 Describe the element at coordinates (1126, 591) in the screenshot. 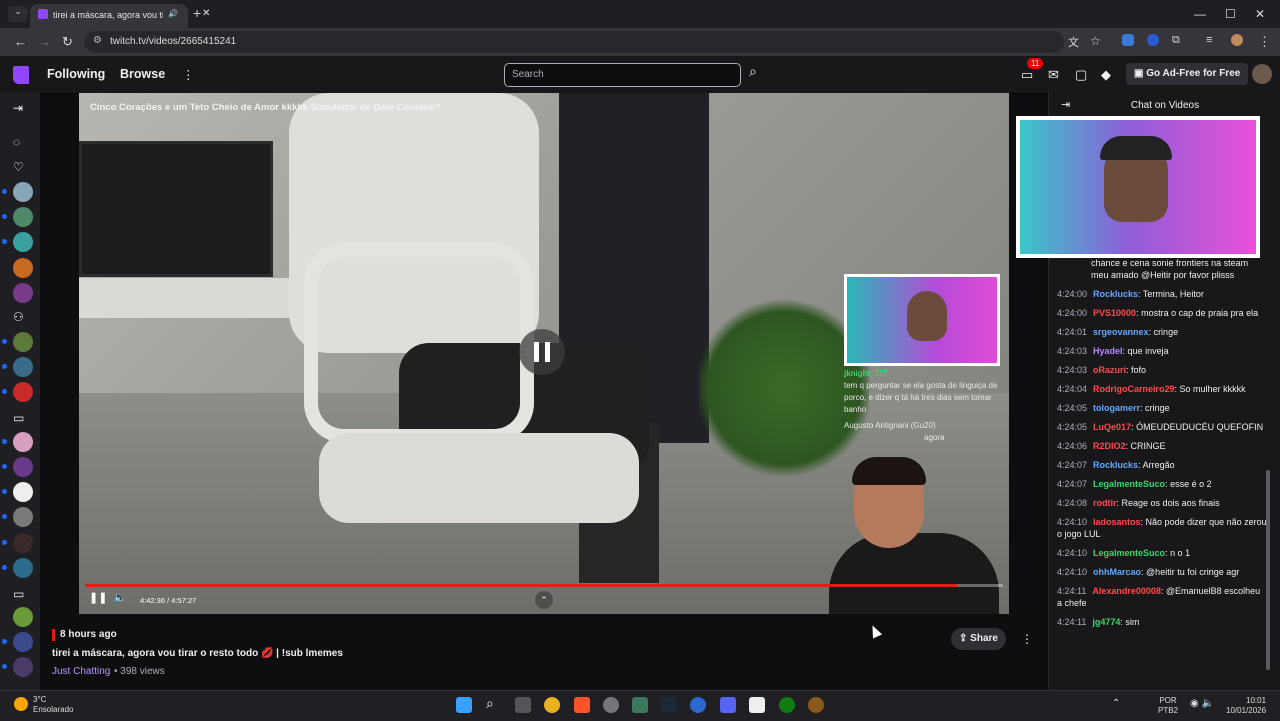

I see `chat-username: Alexandre00008` at that location.